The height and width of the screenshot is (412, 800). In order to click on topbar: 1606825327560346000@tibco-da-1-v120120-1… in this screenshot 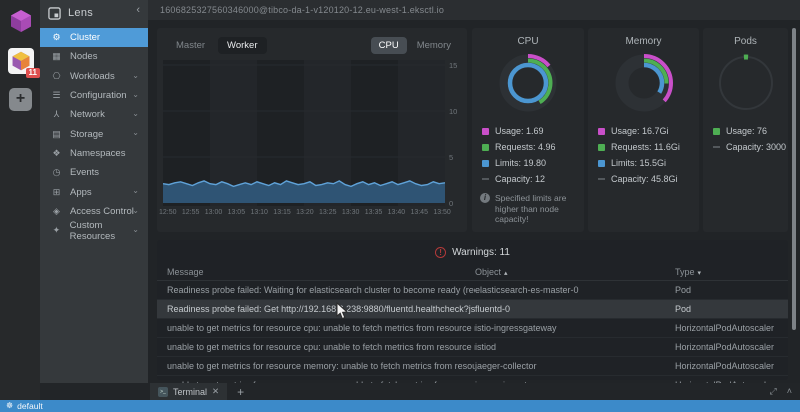, I will do `click(474, 10)`.